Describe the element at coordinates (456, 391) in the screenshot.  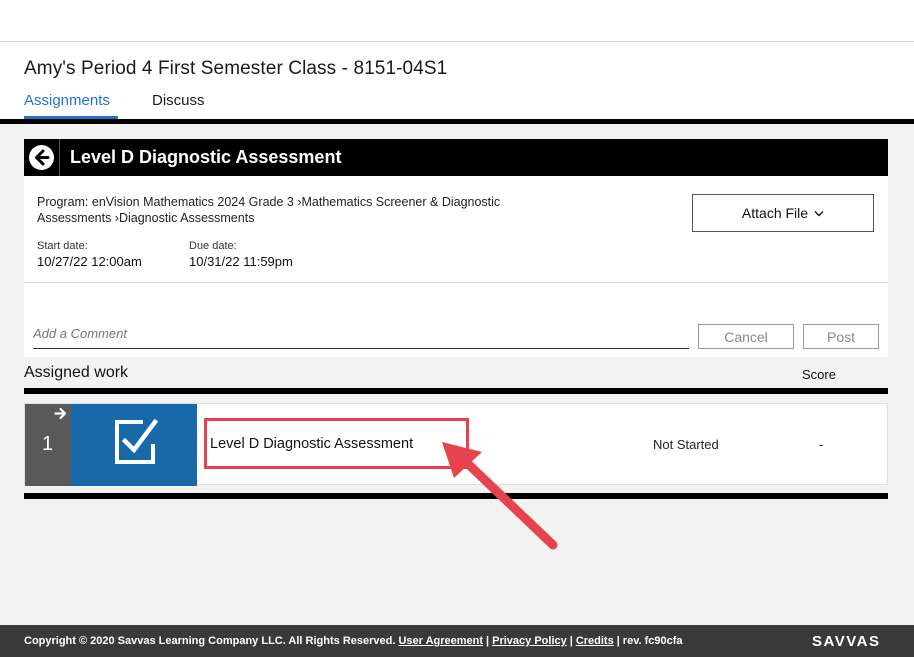
I see `work-divider` at that location.